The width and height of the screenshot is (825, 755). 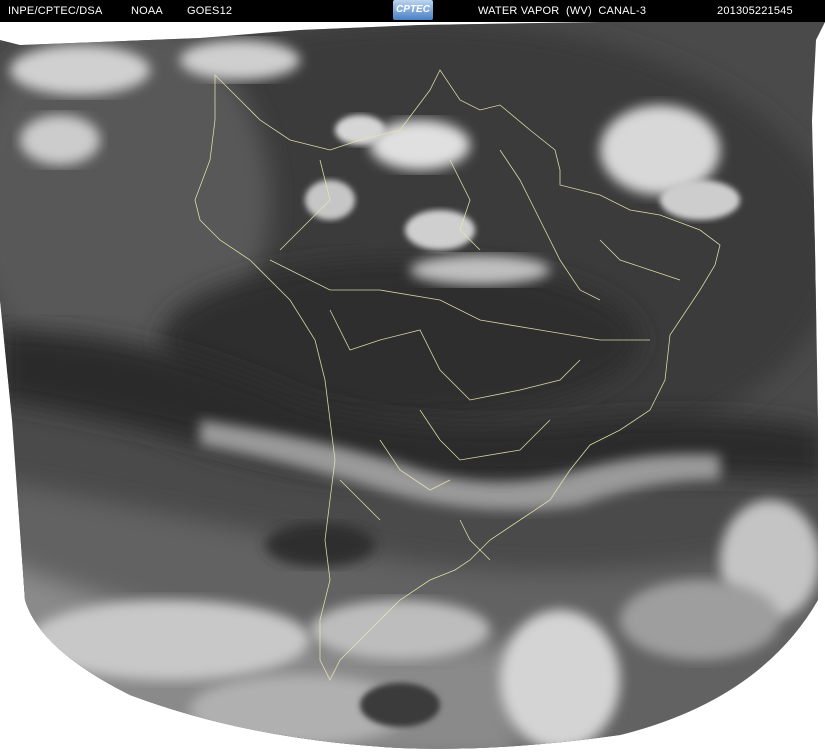 What do you see at coordinates (210, 11) in the screenshot?
I see `satellite-label: GOES12` at bounding box center [210, 11].